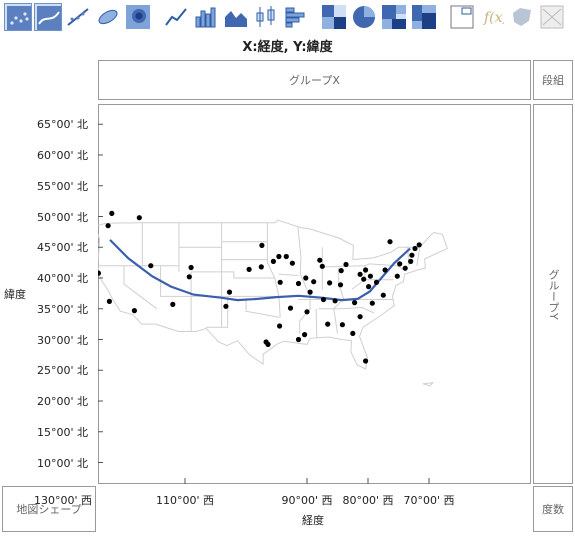 Image resolution: width=575 pixels, height=536 pixels. Describe the element at coordinates (334, 17) in the screenshot. I see `toolbar-button-heatmap` at that location.